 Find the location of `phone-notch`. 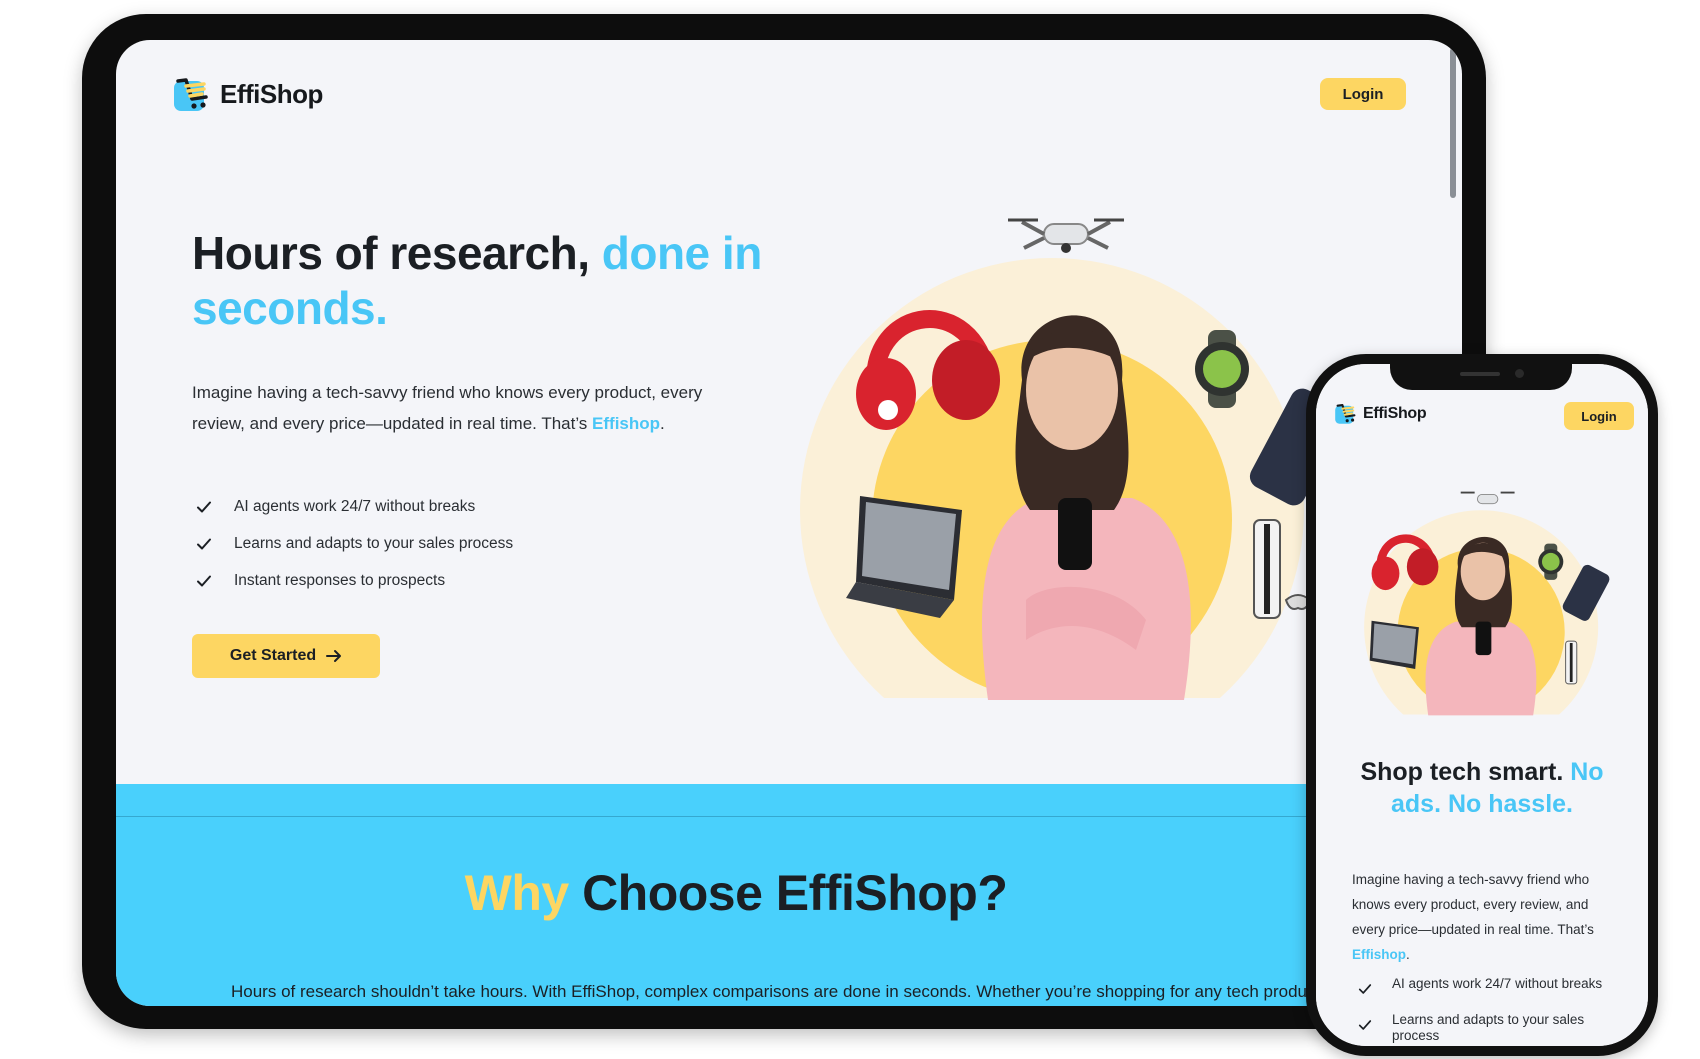

phone-notch is located at coordinates (1481, 377).